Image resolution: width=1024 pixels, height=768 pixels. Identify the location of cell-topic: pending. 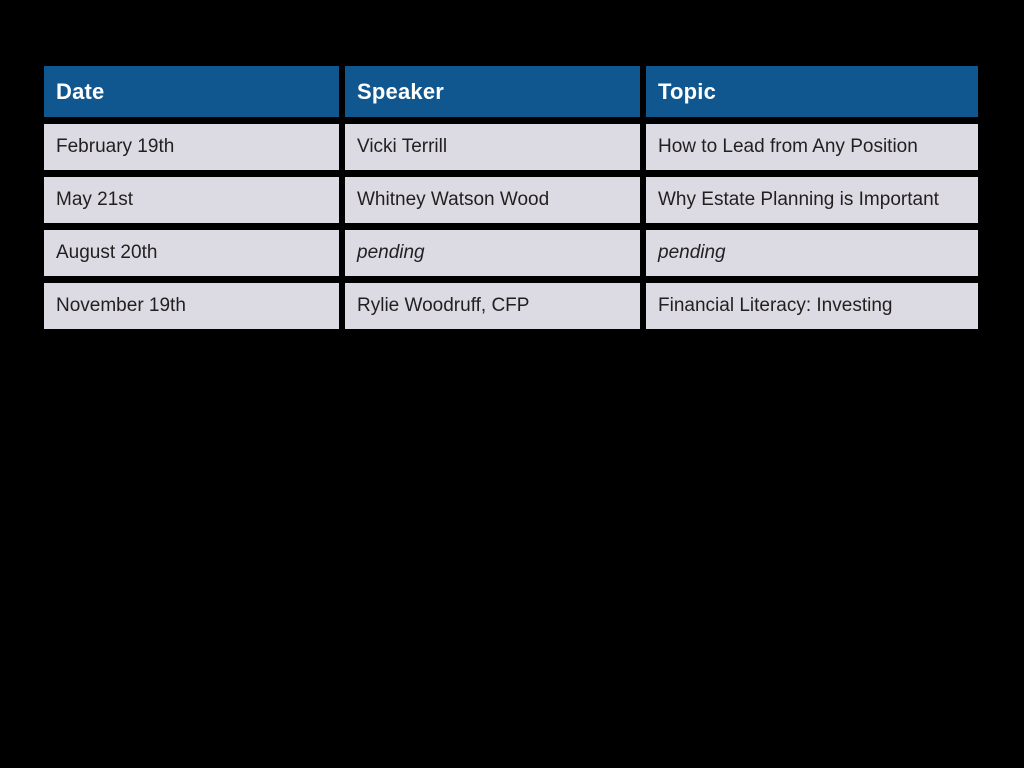
(812, 253).